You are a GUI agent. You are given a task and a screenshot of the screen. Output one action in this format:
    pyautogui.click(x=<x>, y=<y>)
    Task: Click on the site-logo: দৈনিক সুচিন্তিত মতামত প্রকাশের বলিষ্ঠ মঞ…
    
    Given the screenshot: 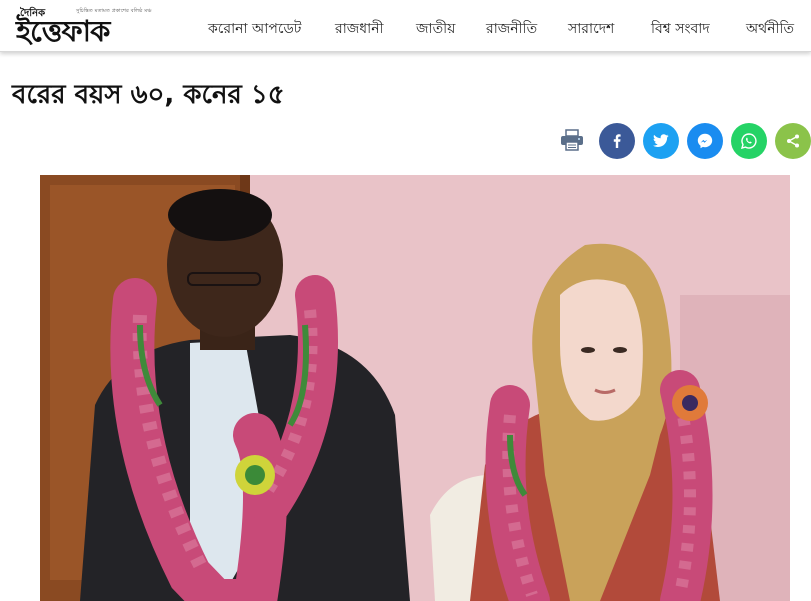 What is the action you would take?
    pyautogui.click(x=102, y=27)
    